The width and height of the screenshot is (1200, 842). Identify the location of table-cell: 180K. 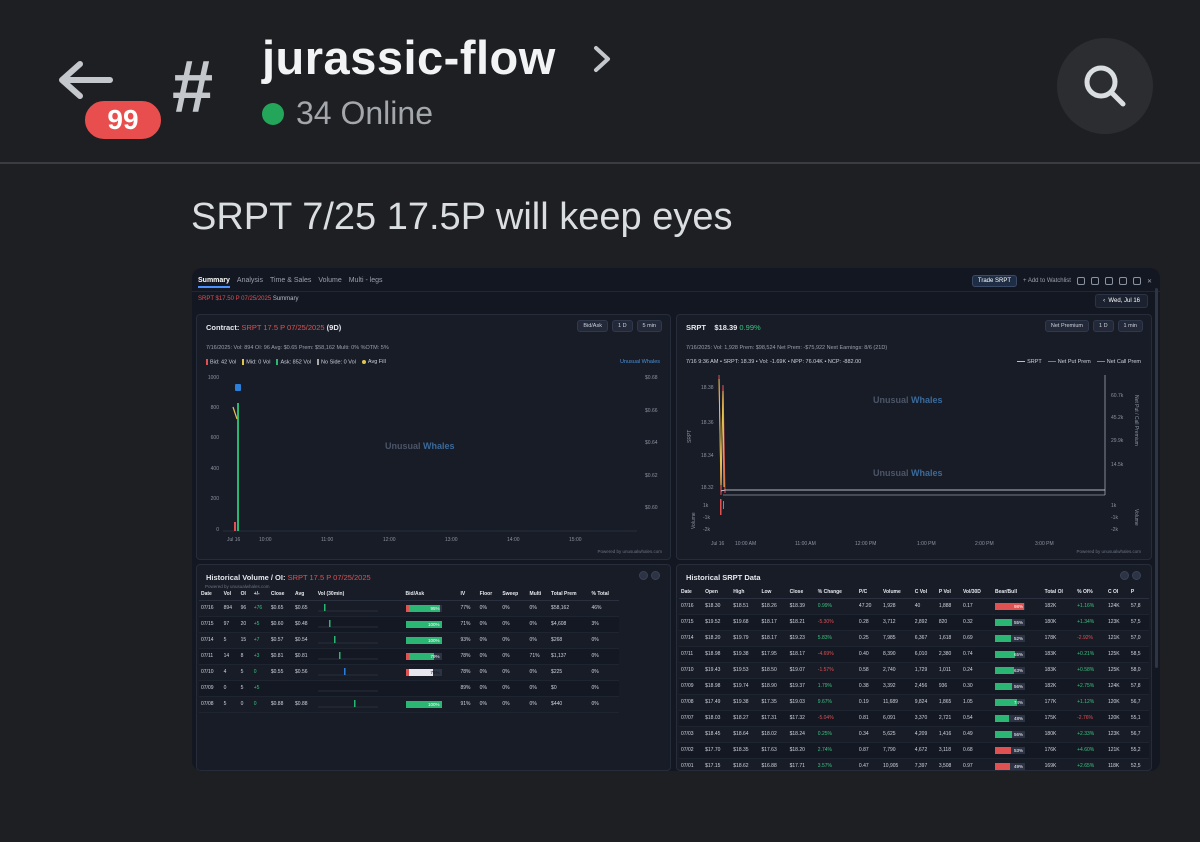
(1059, 734).